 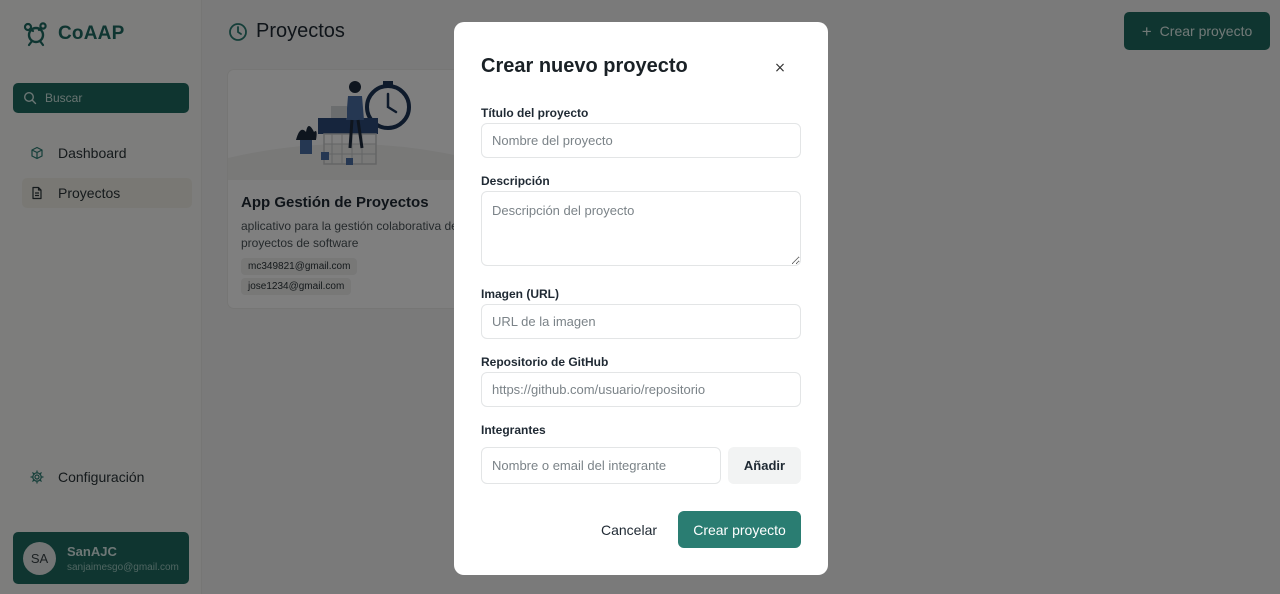 What do you see at coordinates (641, 321) in the screenshot?
I see `image-url-input` at bounding box center [641, 321].